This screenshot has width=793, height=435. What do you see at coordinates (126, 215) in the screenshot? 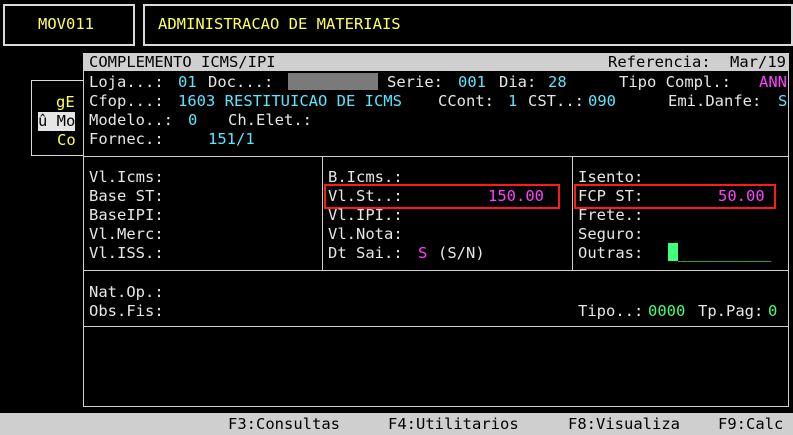
I see `base-ipi-label: BaseIPI:` at bounding box center [126, 215].